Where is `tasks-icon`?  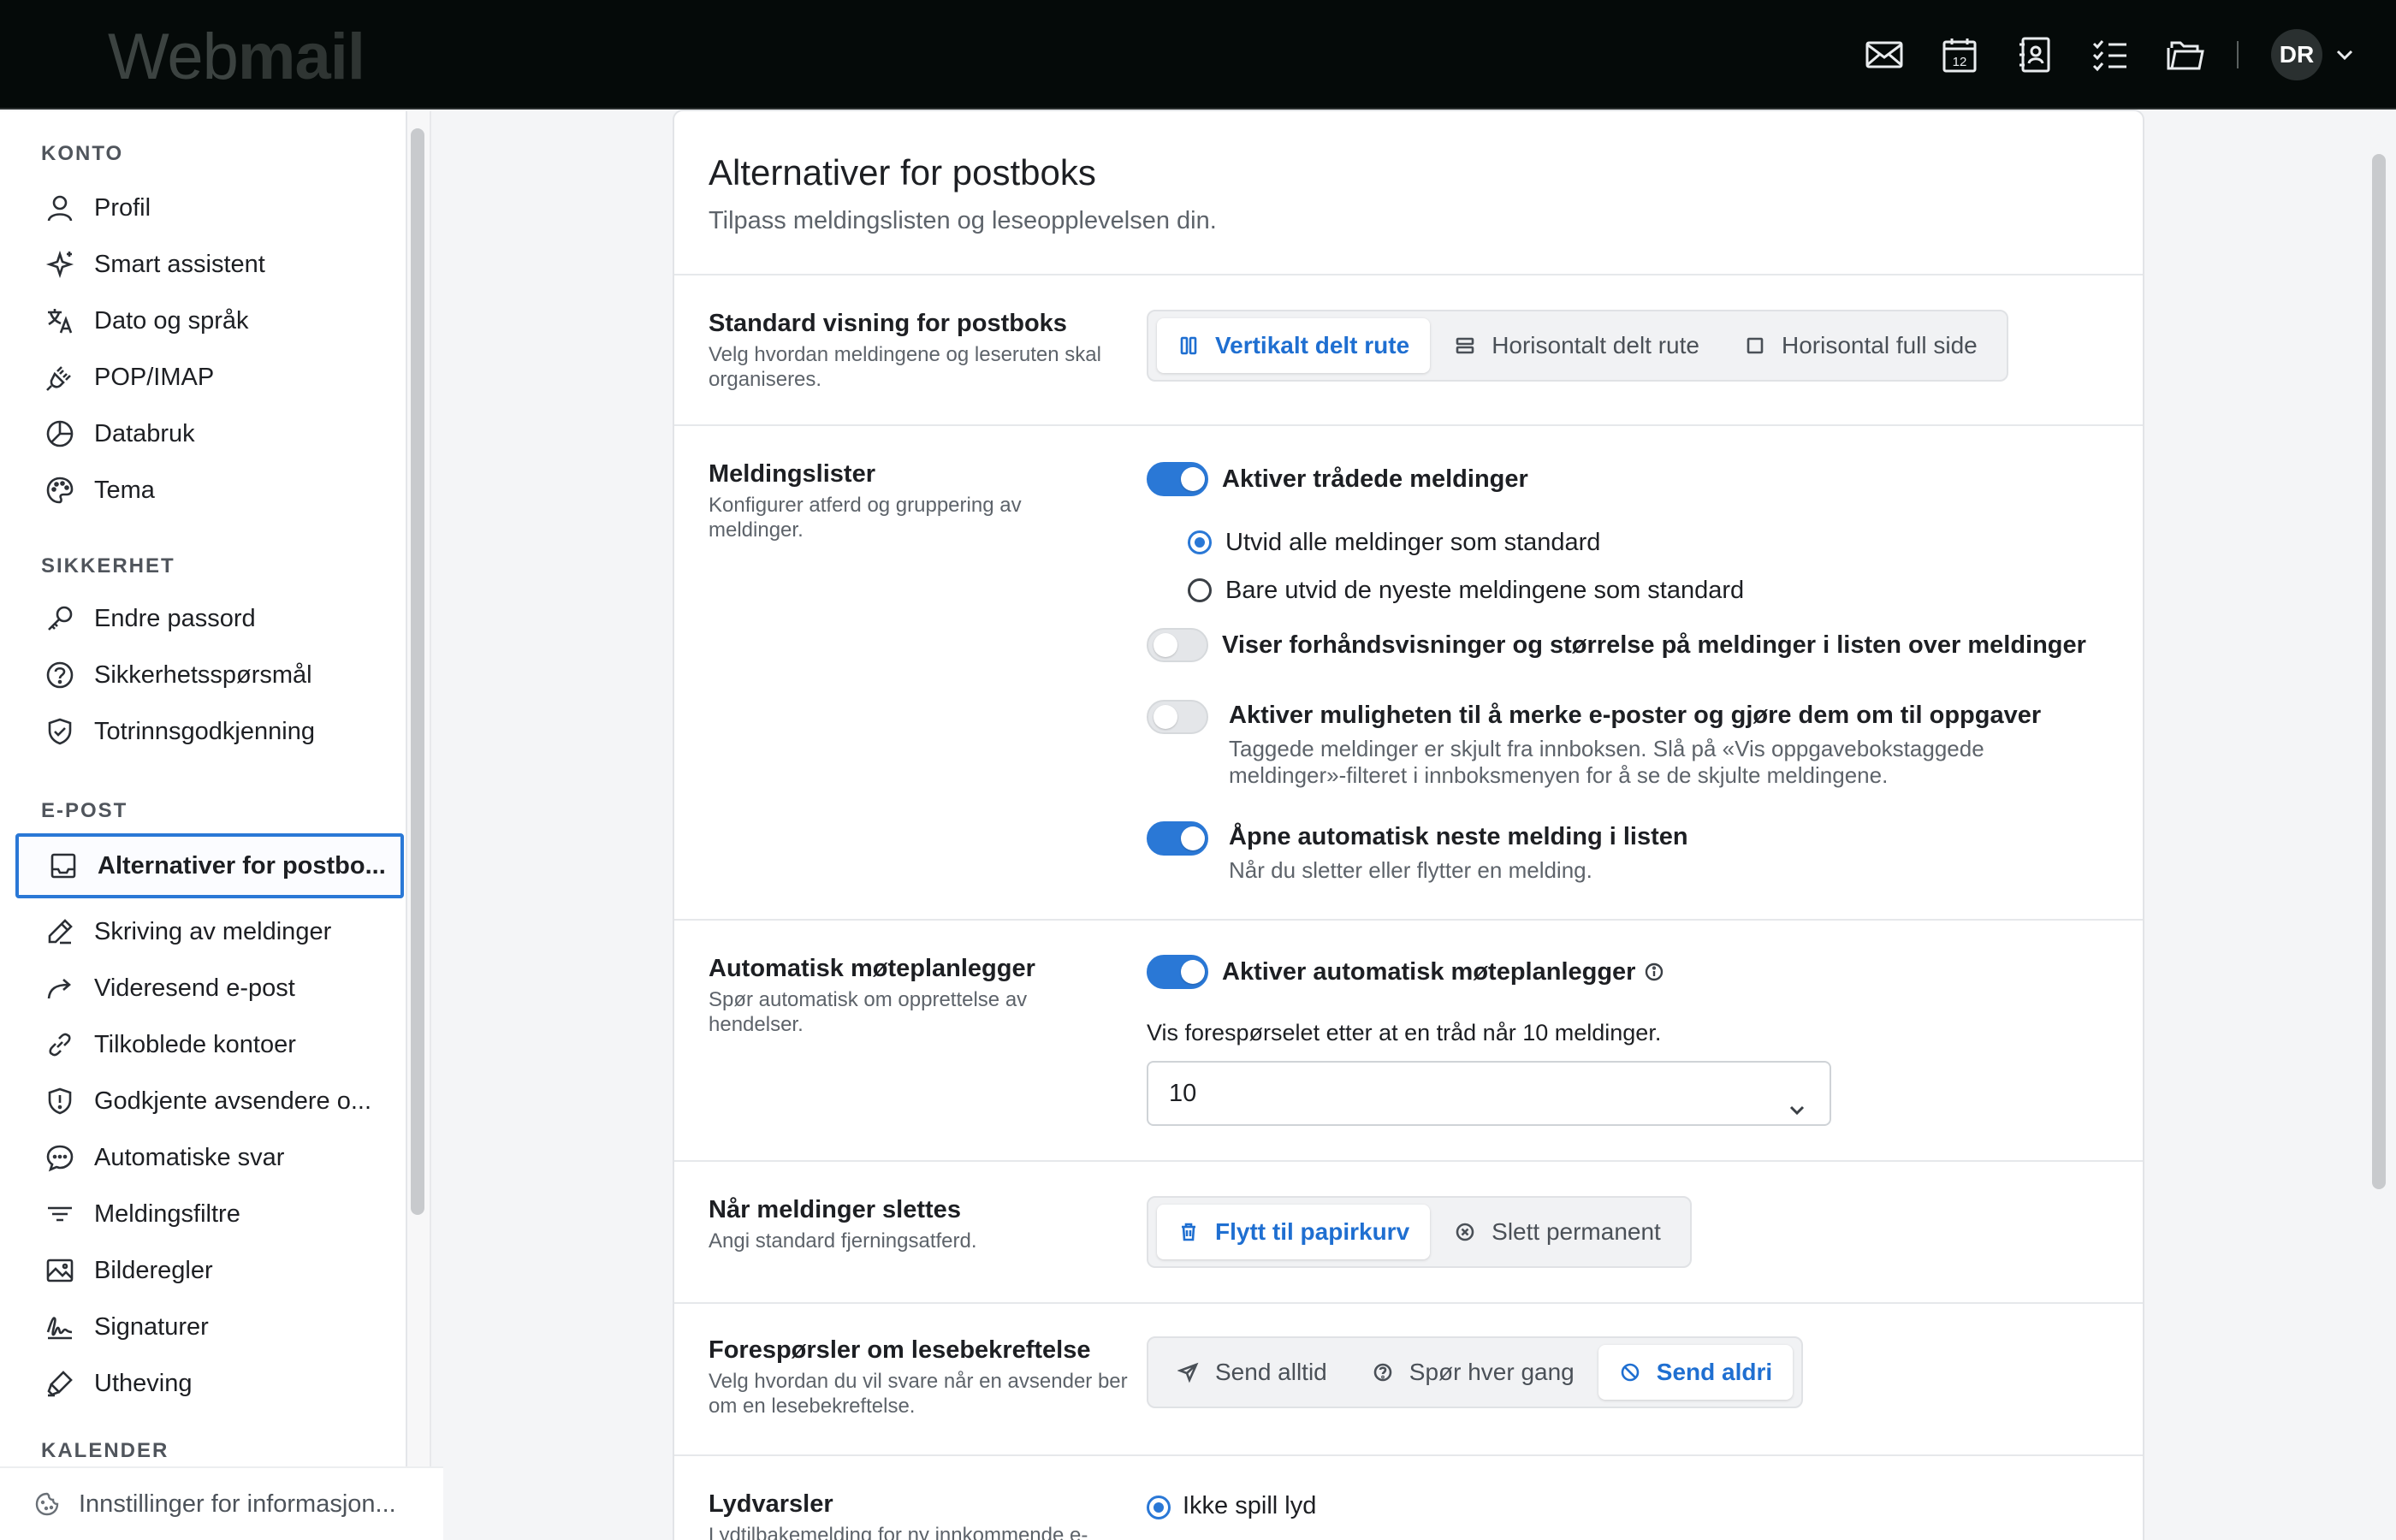
tasks-icon is located at coordinates (2110, 54).